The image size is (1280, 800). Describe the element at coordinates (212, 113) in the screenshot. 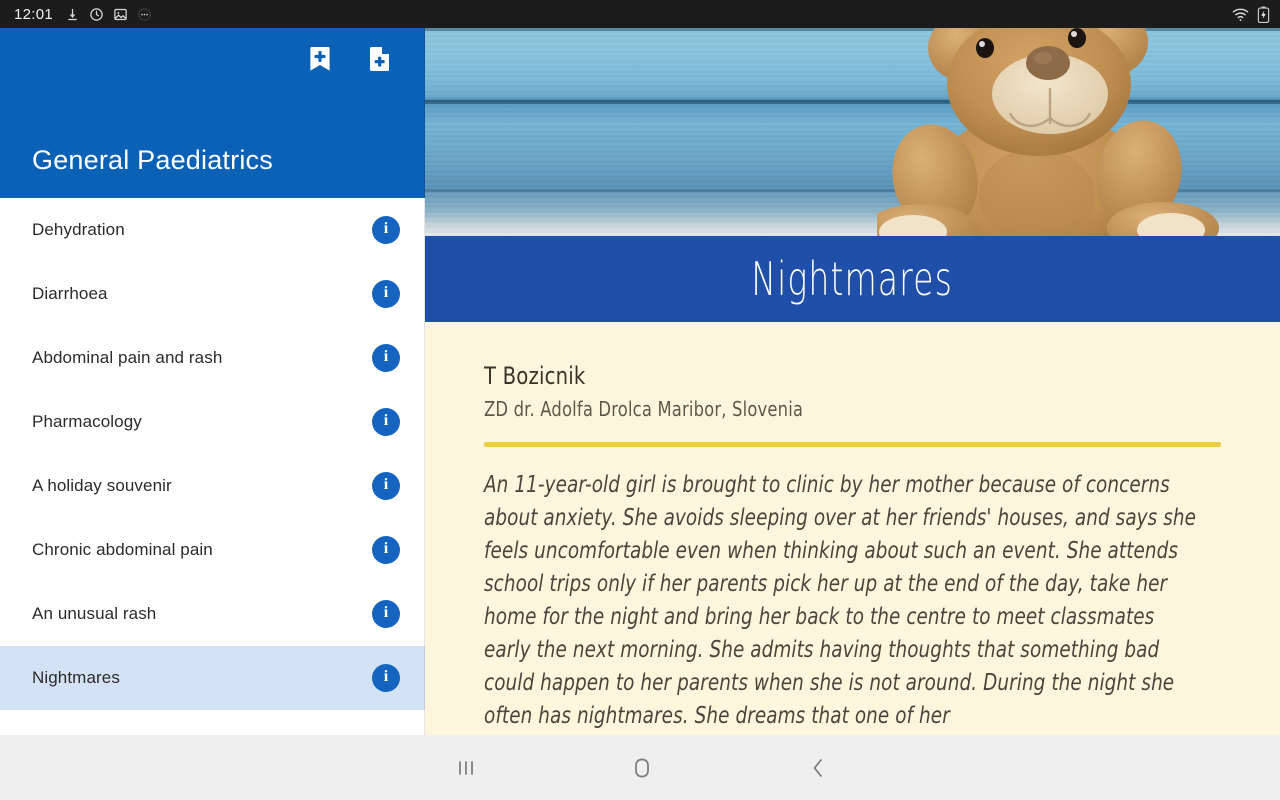

I see `app-bar: General Paediatrics` at that location.